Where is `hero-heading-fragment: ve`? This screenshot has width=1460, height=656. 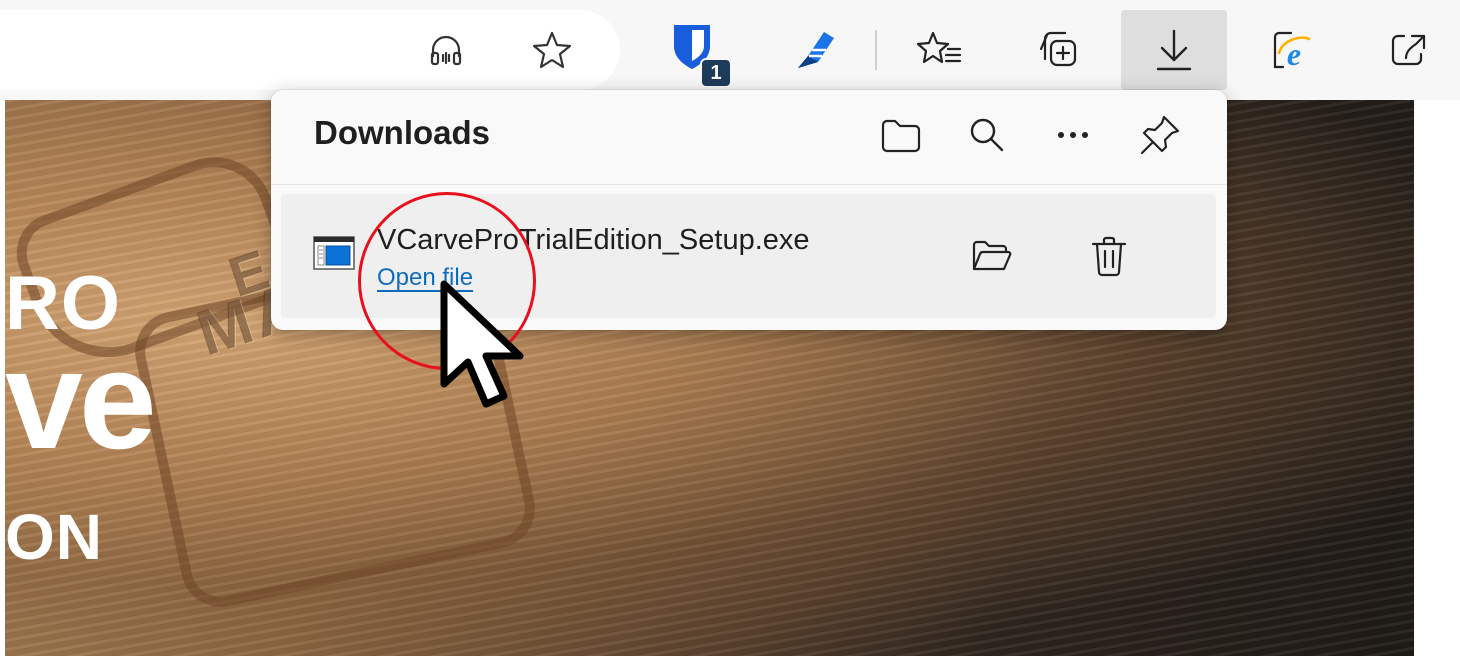
hero-heading-fragment: ve is located at coordinates (81, 399).